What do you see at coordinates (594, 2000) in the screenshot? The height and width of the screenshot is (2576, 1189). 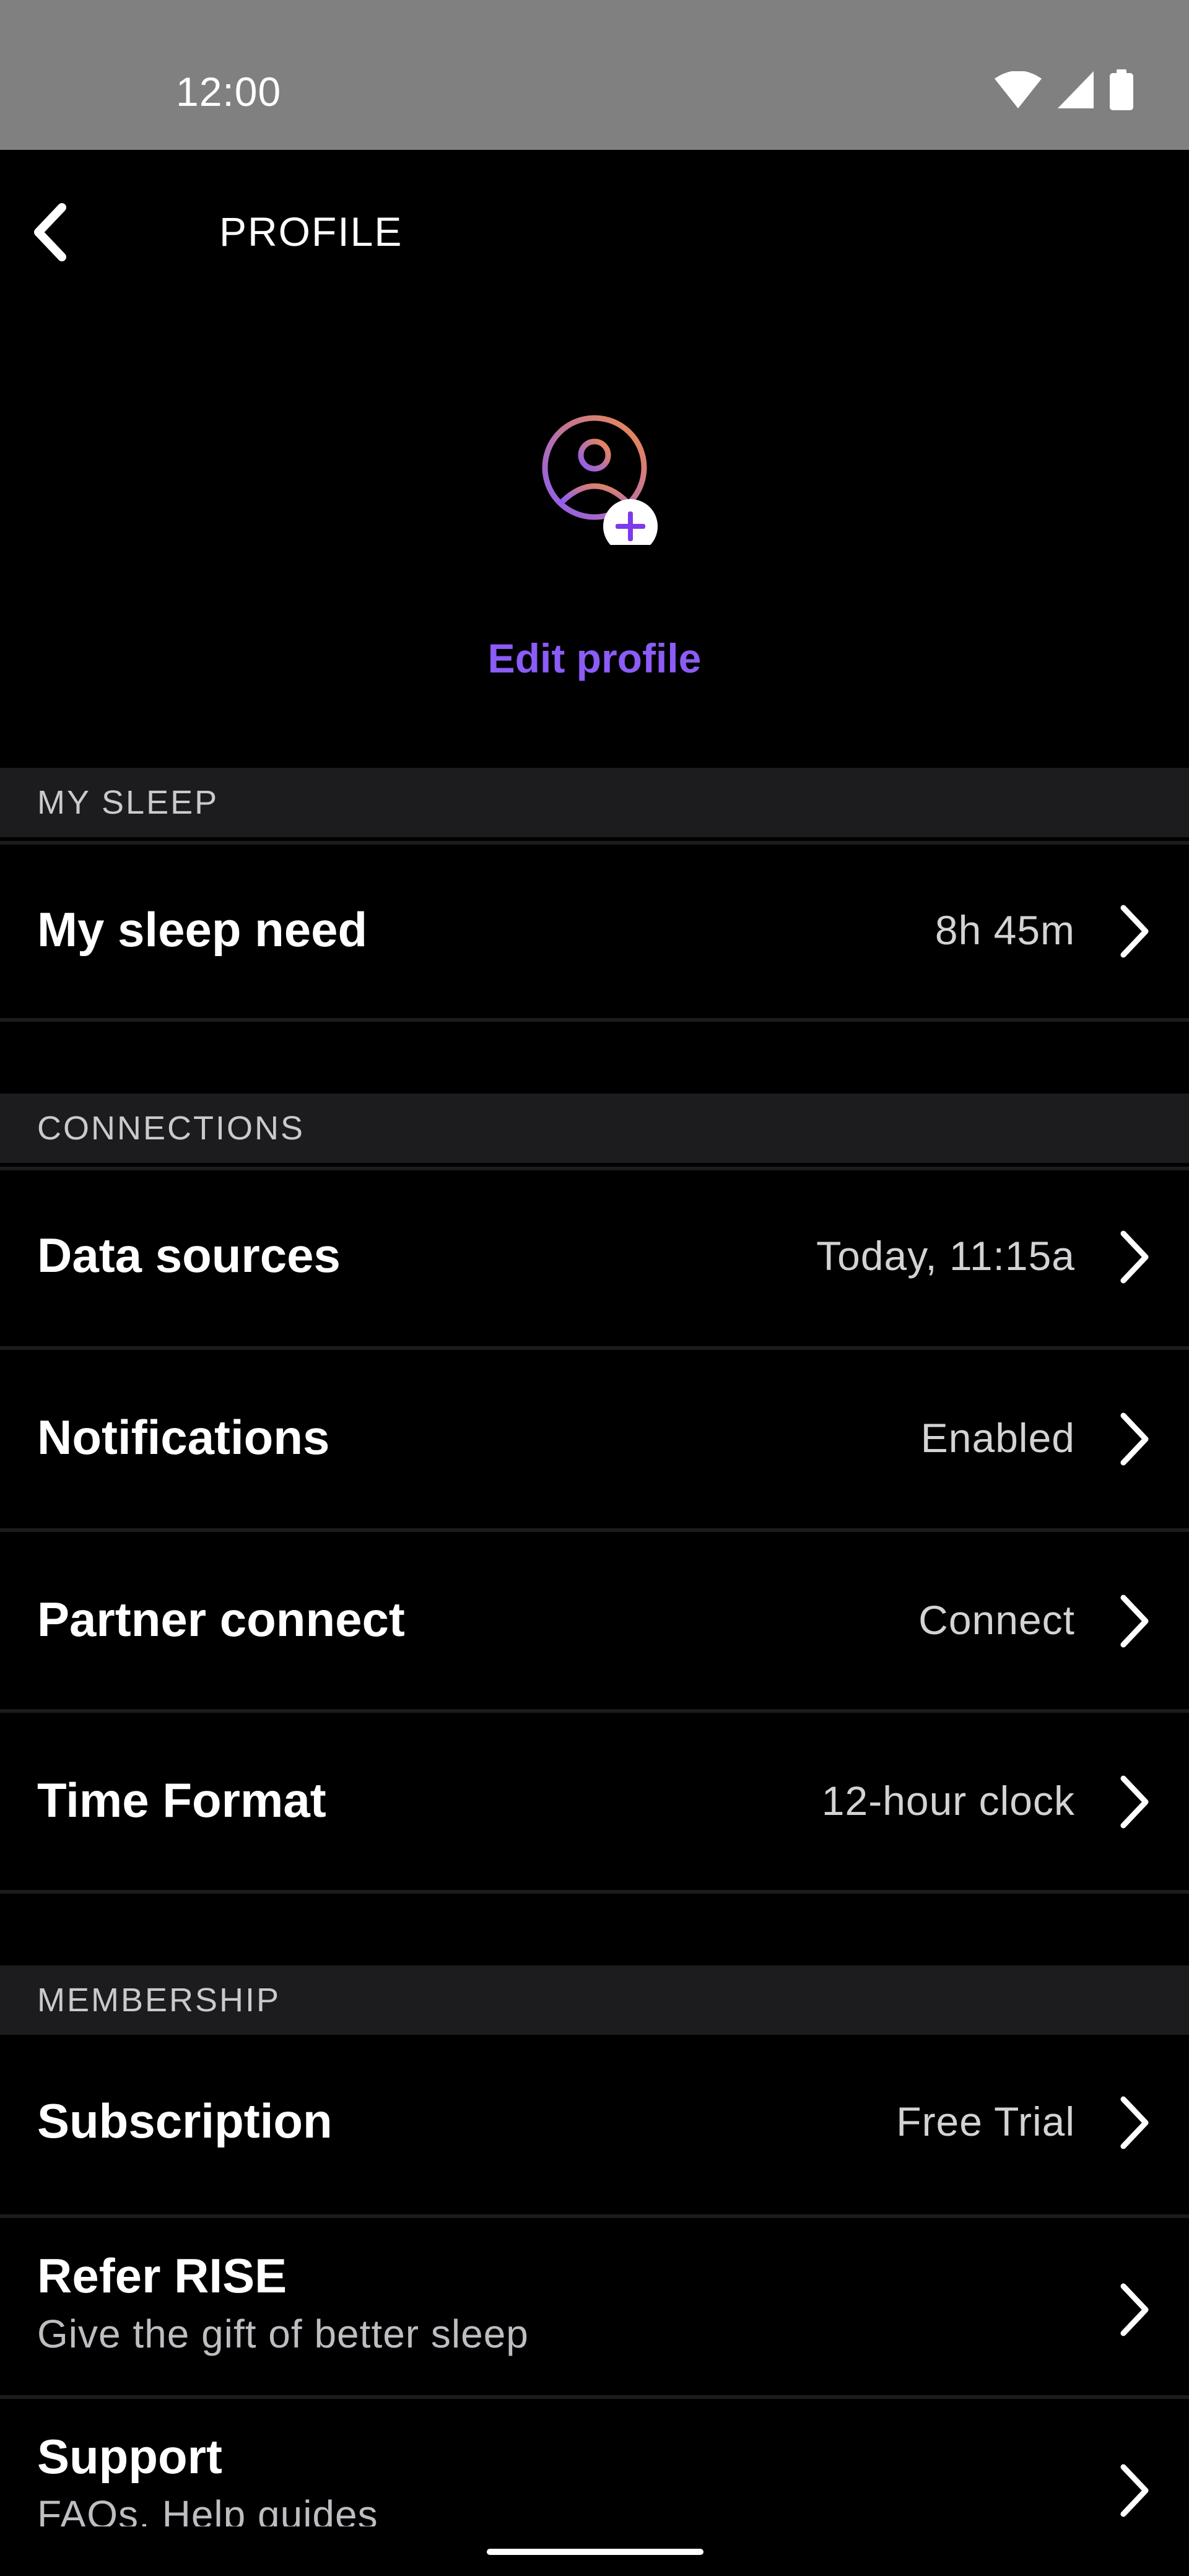 I see `section-header-membership: MEMBERSHIP` at bounding box center [594, 2000].